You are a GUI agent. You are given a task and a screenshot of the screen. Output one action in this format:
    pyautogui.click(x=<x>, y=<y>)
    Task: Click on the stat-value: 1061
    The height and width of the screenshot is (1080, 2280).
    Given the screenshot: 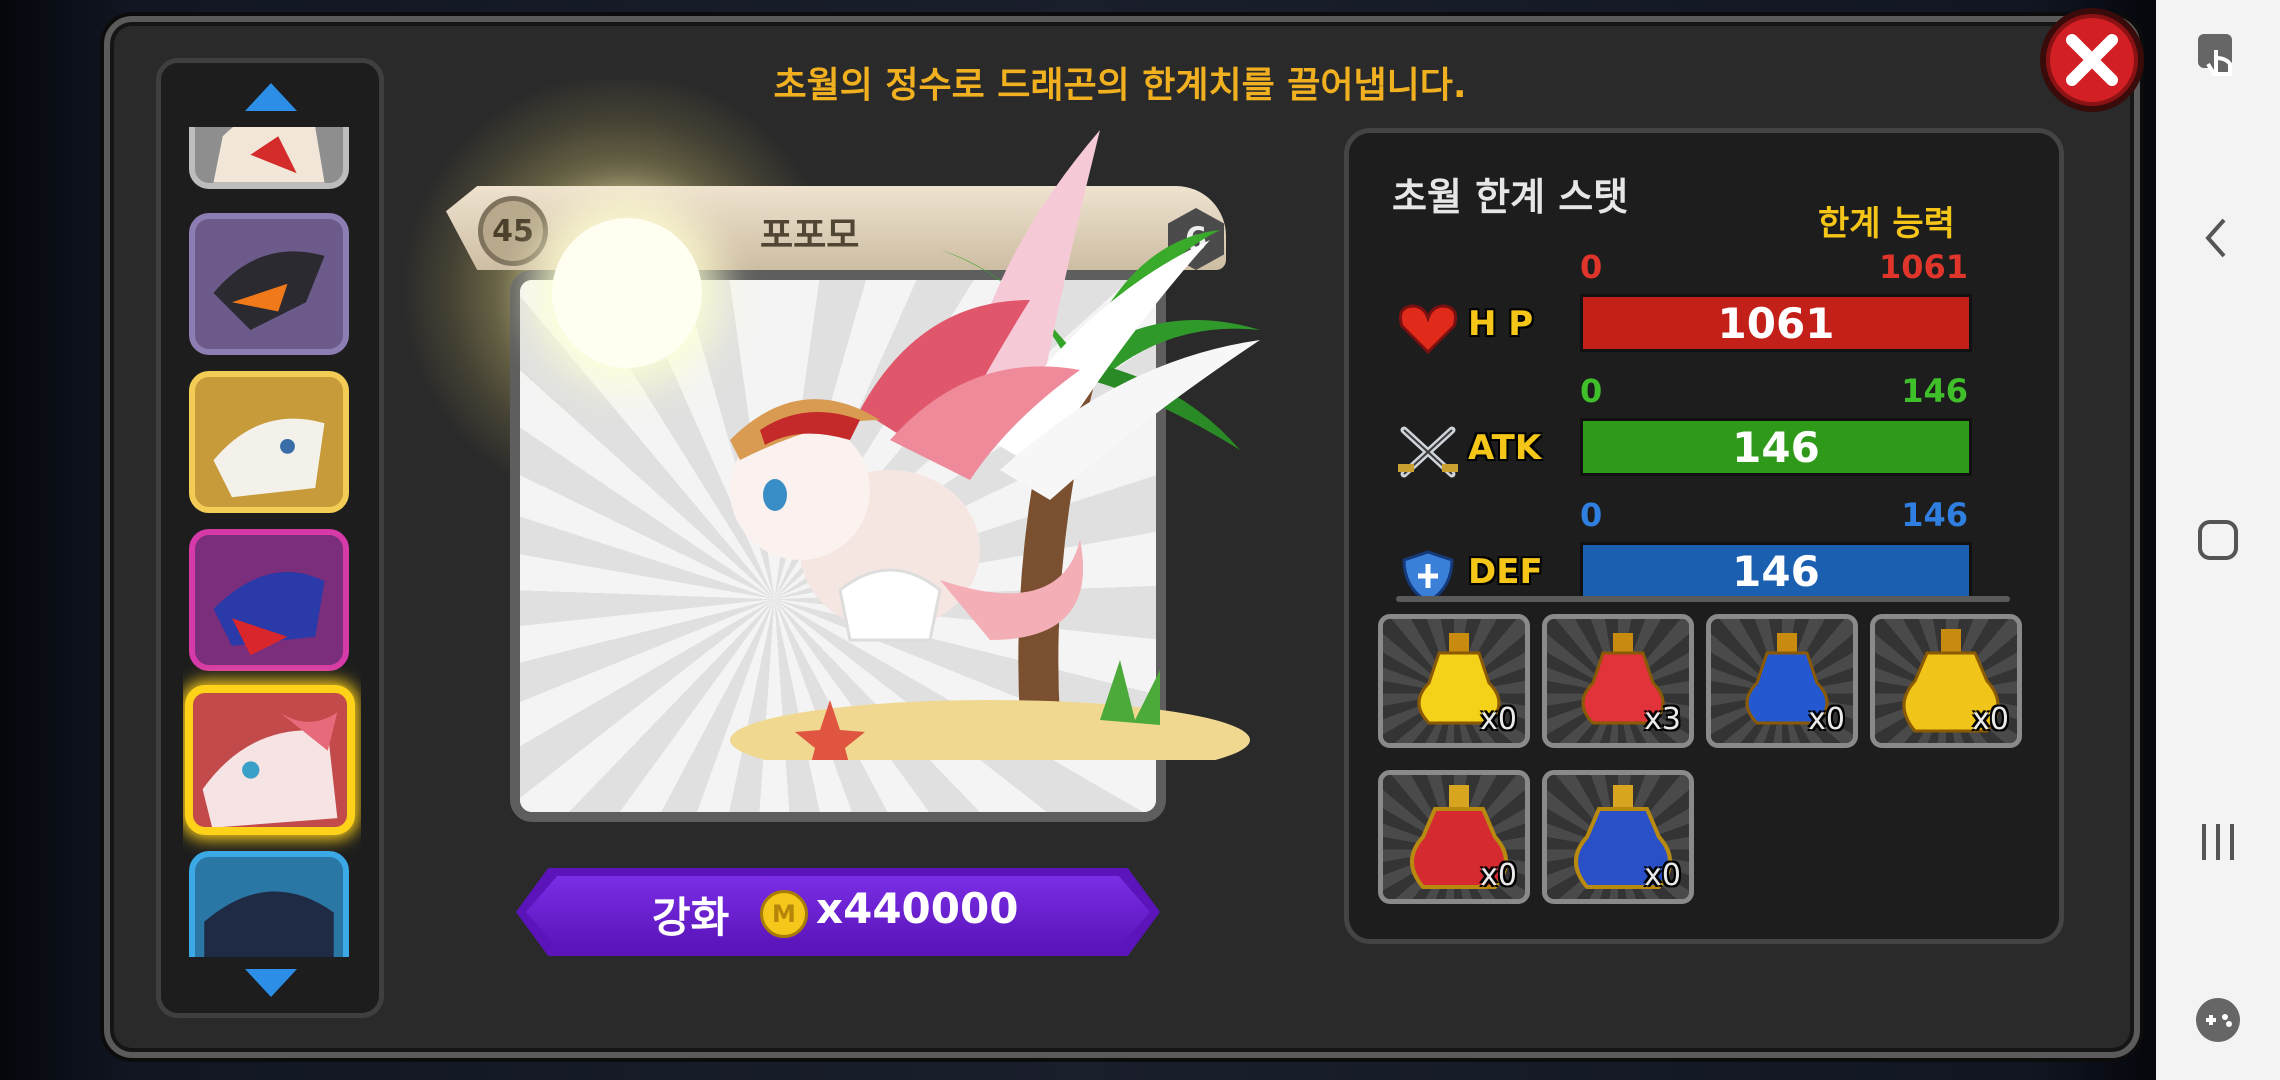 What is the action you would take?
    pyautogui.click(x=1776, y=323)
    